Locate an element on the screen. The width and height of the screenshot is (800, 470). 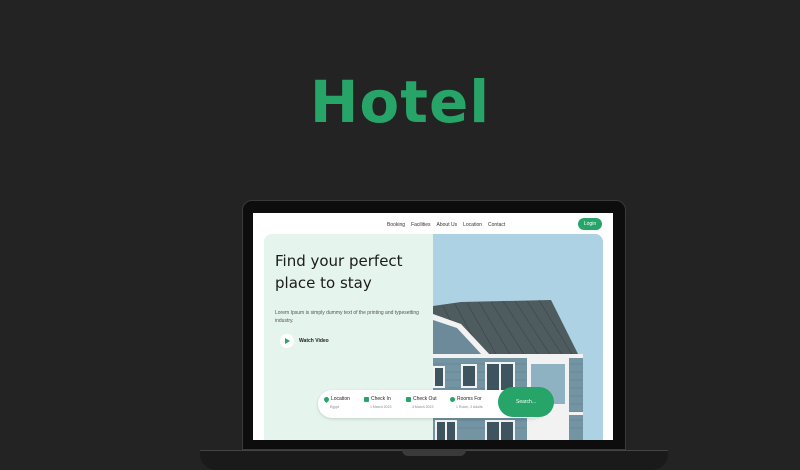
check-out-value: 3 March 2023 is located at coordinates (423, 407).